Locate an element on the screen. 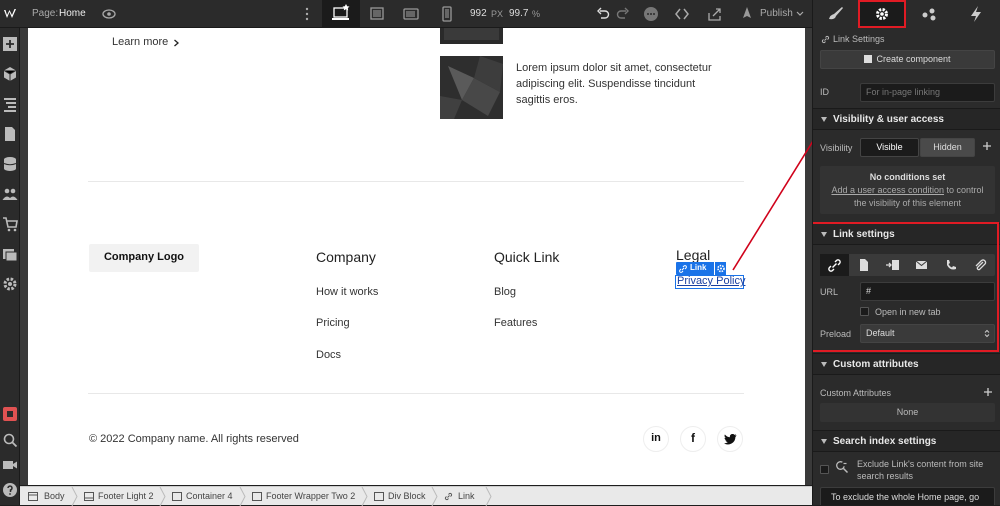  link-type-email-icon is located at coordinates (921, 265).